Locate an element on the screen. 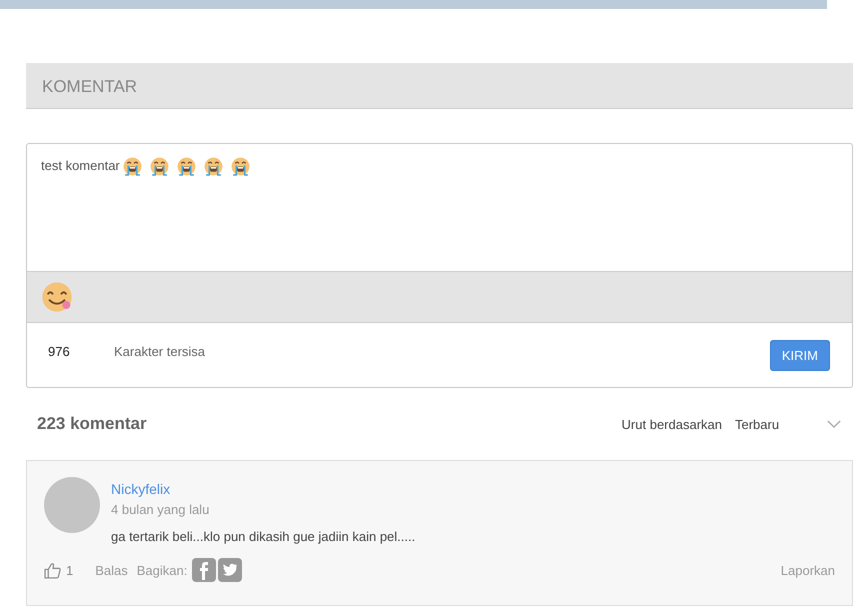 The width and height of the screenshot is (867, 615). send-button: KIRIM is located at coordinates (800, 355).